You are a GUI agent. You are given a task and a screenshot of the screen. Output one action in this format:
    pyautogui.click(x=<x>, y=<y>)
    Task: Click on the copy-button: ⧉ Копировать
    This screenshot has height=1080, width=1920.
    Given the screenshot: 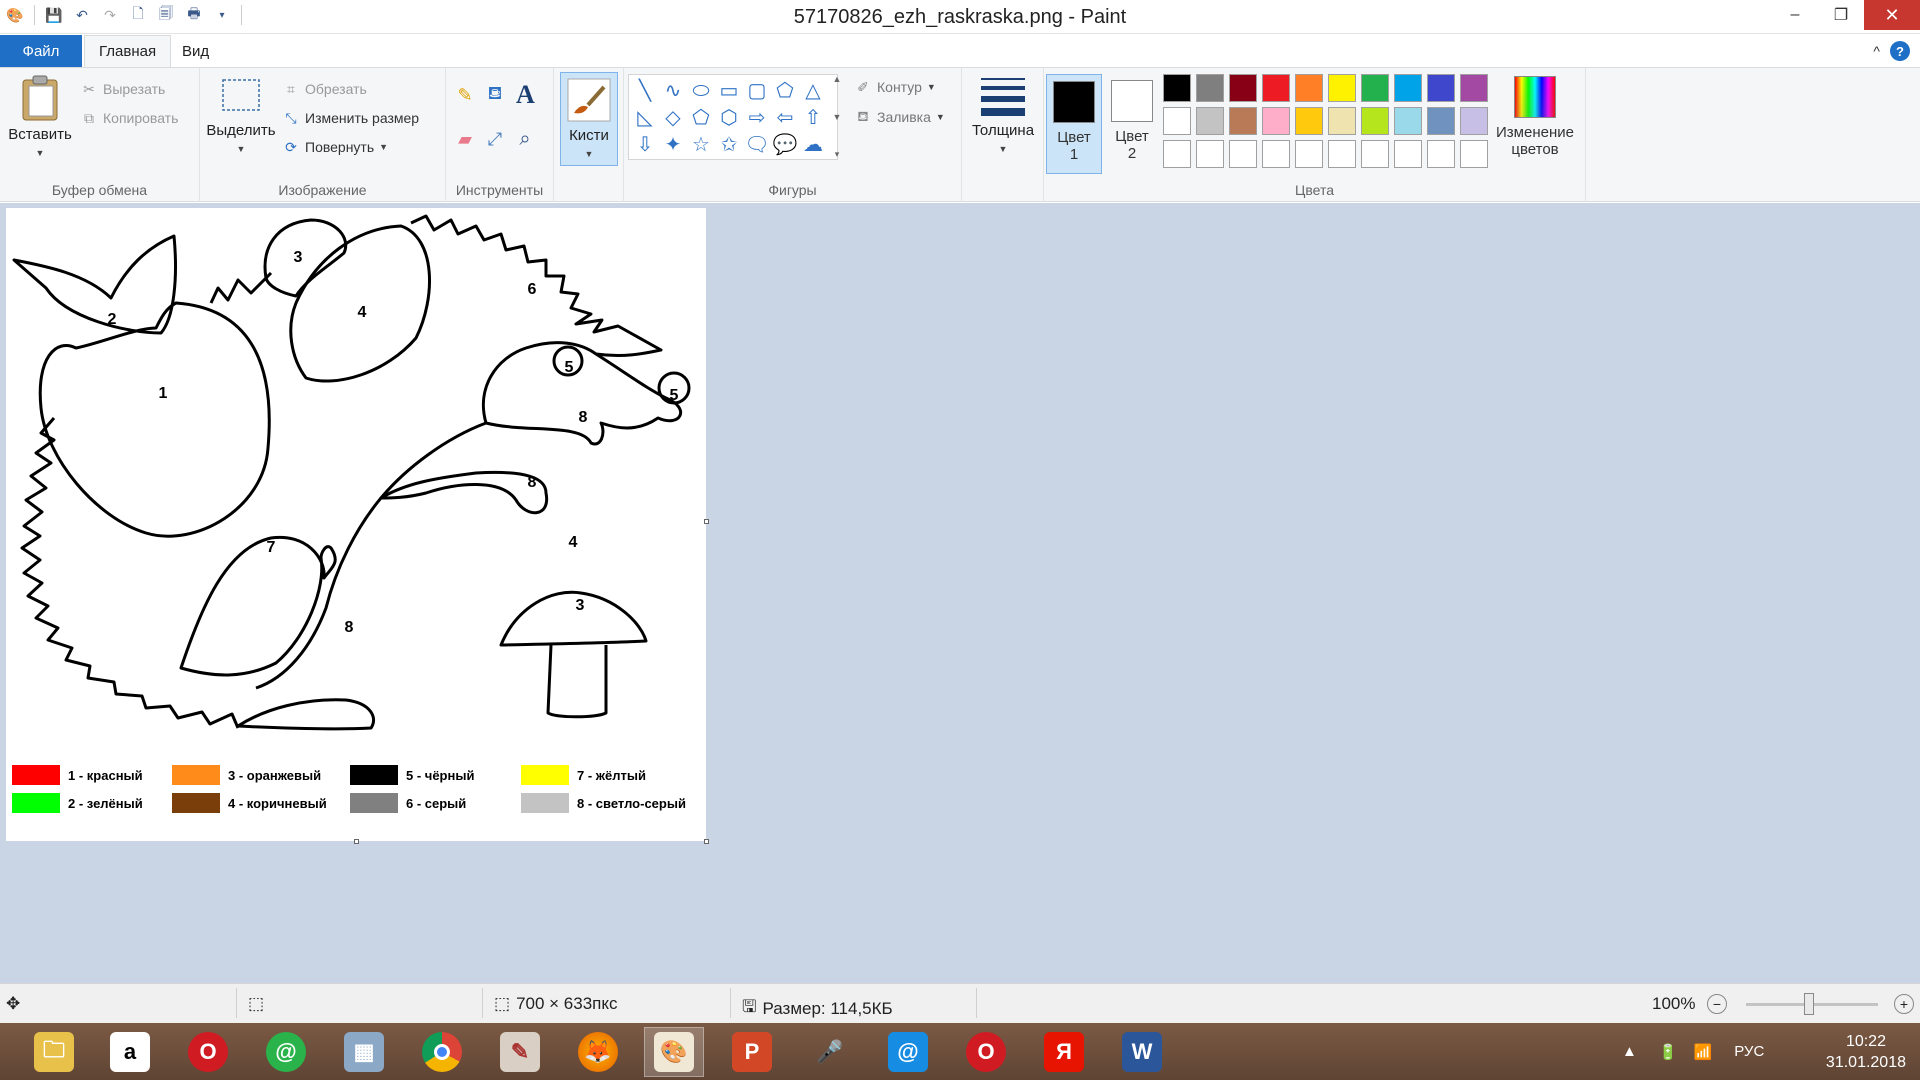 What is the action you would take?
    pyautogui.click(x=129, y=118)
    